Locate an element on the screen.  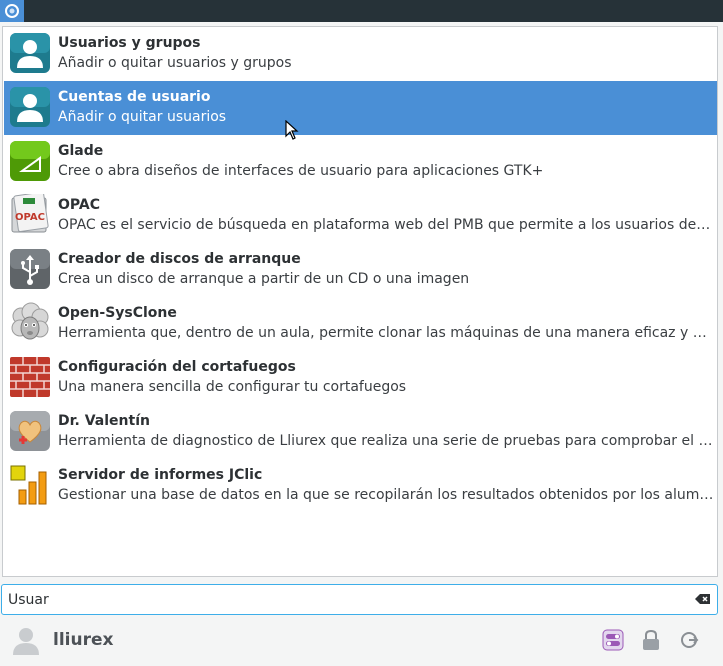
clear-text-icon is located at coordinates (703, 599).